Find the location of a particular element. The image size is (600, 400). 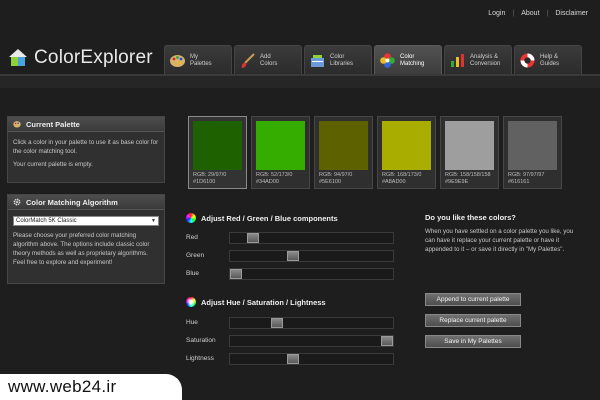

section-title-text: Adjust Hue / Saturation / Lightness is located at coordinates (263, 302).